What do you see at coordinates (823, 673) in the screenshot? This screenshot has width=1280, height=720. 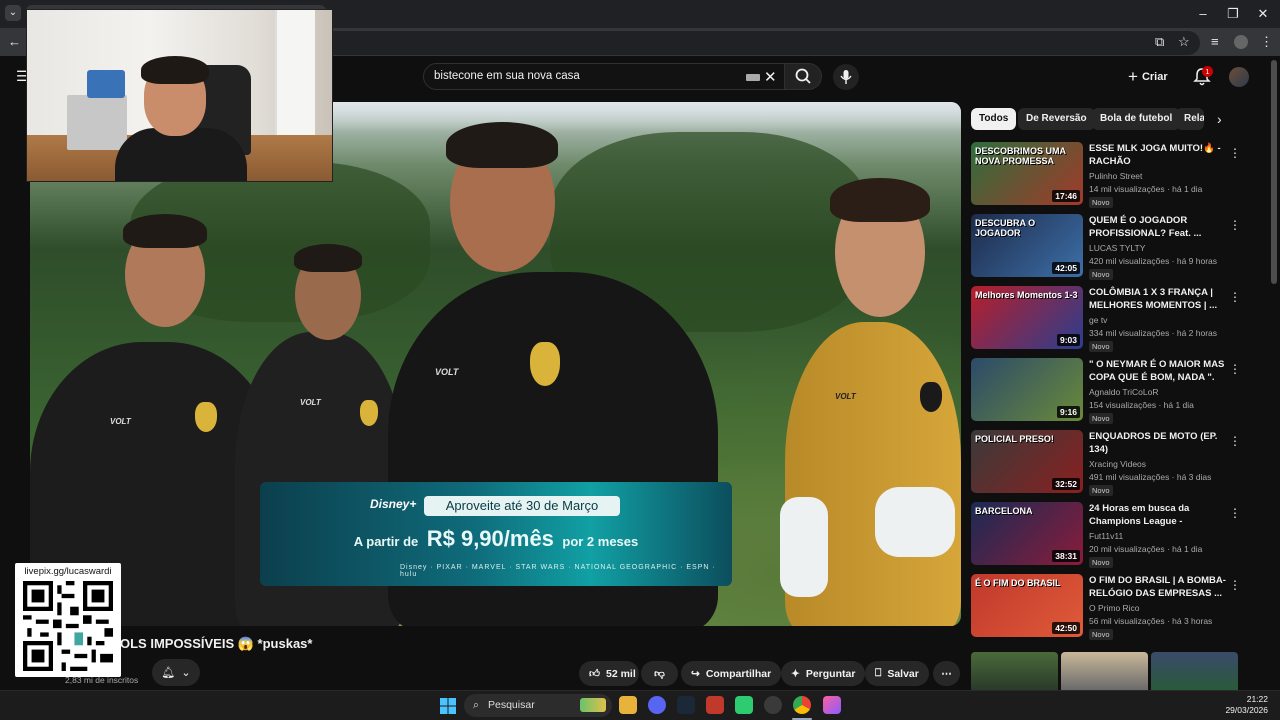 I see `ask-button: ✦ Perguntar` at bounding box center [823, 673].